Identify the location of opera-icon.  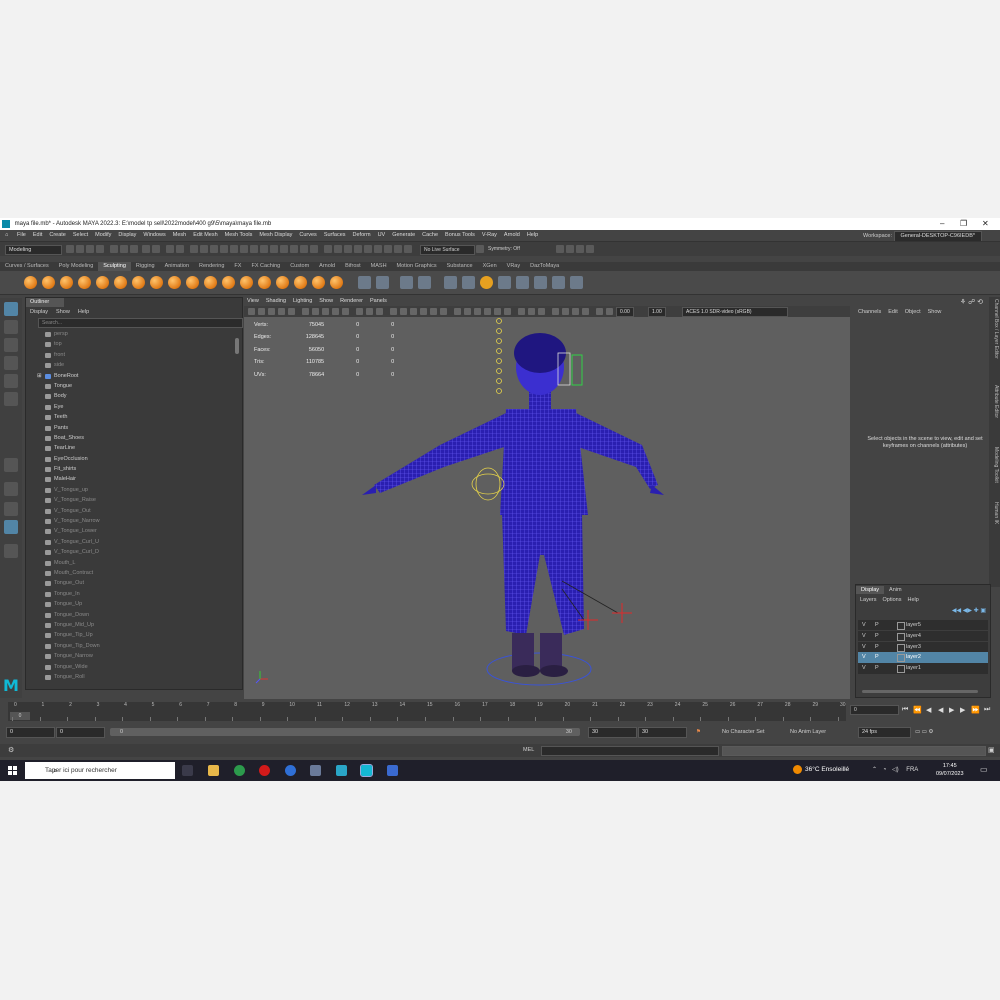
(264, 770).